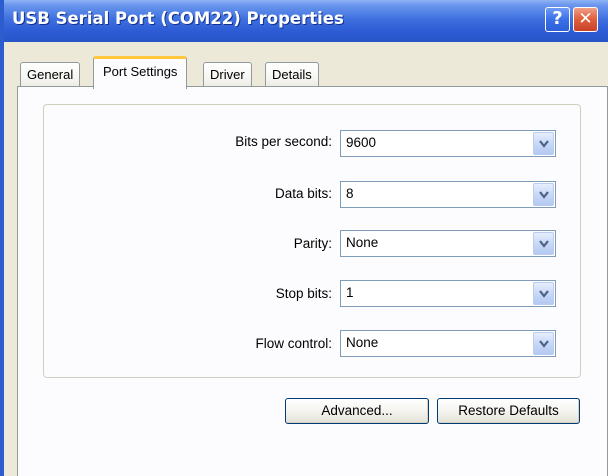  Describe the element at coordinates (448, 243) in the screenshot. I see `parity-select: None` at that location.